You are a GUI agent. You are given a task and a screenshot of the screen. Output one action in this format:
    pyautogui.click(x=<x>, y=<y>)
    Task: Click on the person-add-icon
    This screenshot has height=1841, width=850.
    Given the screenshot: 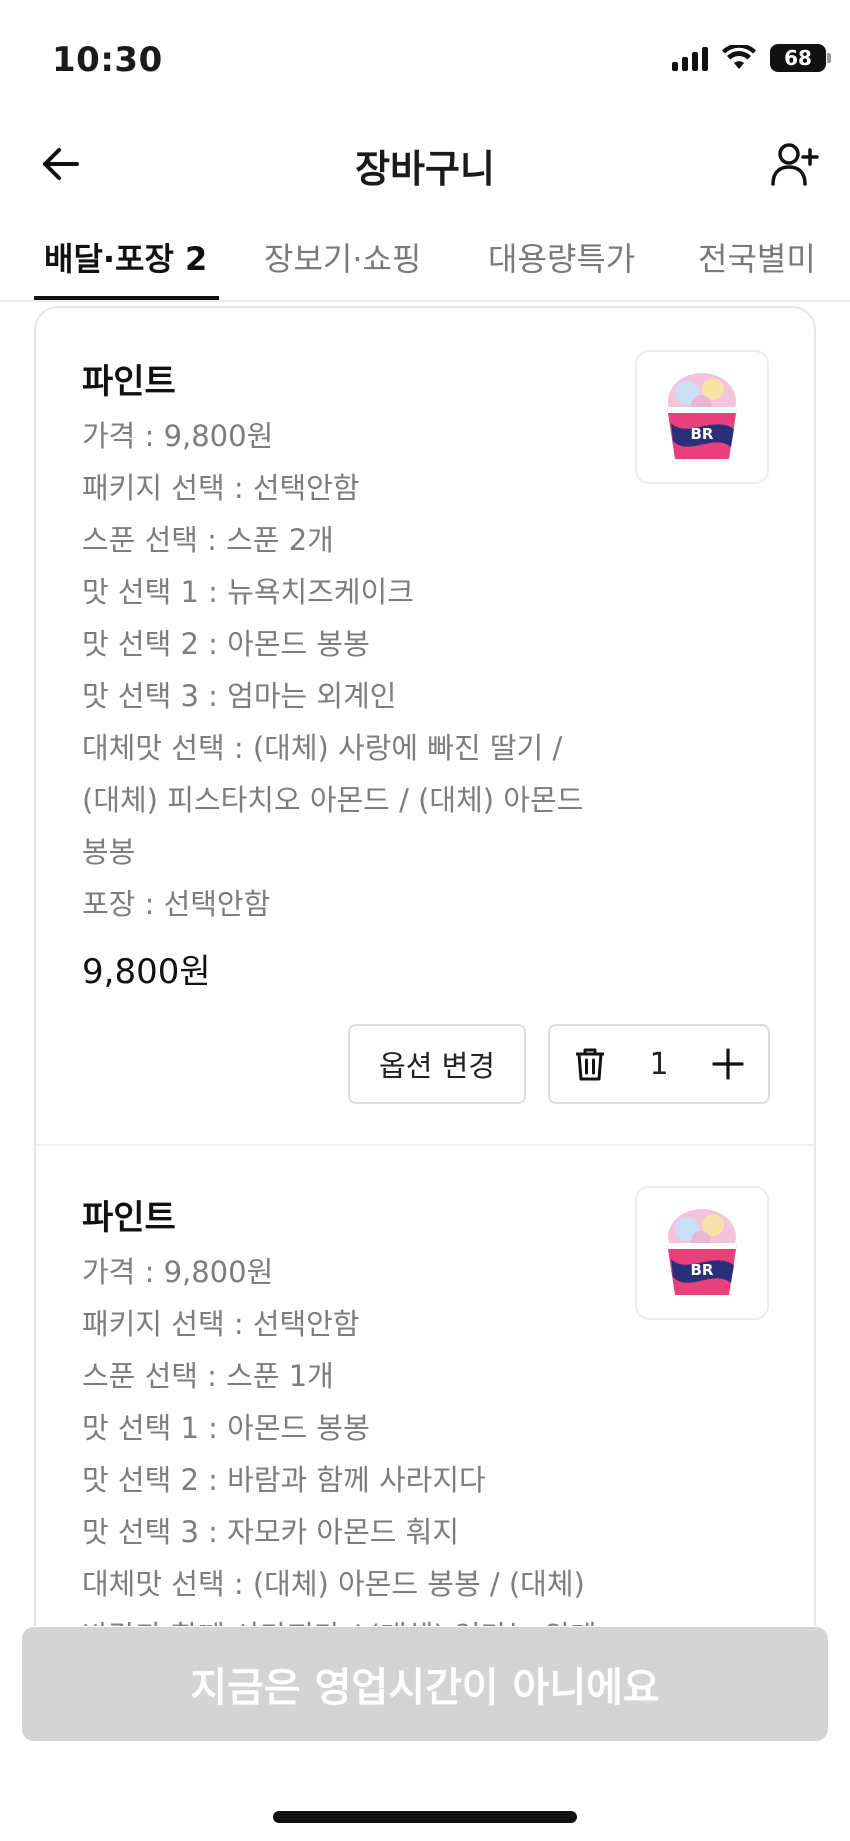 What is the action you would take?
    pyautogui.click(x=795, y=164)
    